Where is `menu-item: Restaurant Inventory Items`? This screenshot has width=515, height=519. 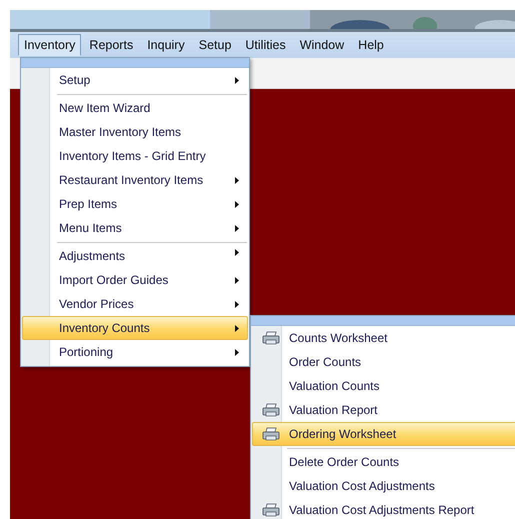 menu-item: Restaurant Inventory Items is located at coordinates (135, 180).